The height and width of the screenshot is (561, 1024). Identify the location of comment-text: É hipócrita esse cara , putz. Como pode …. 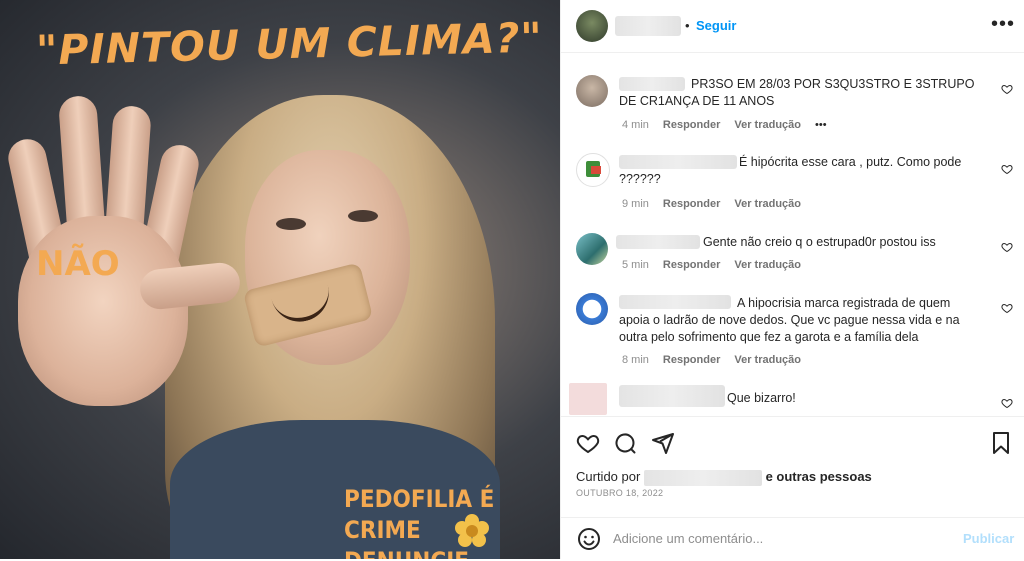
(790, 170).